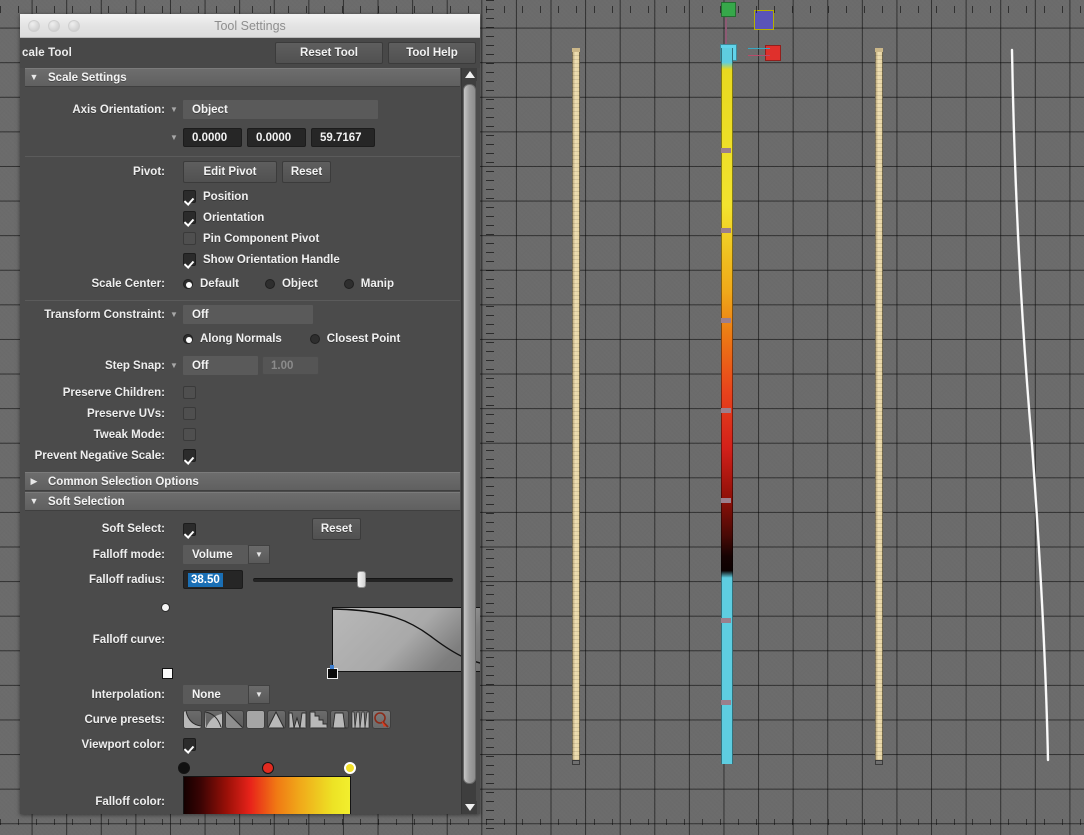  I want to click on pivot-reset-button: Reset, so click(306, 172).